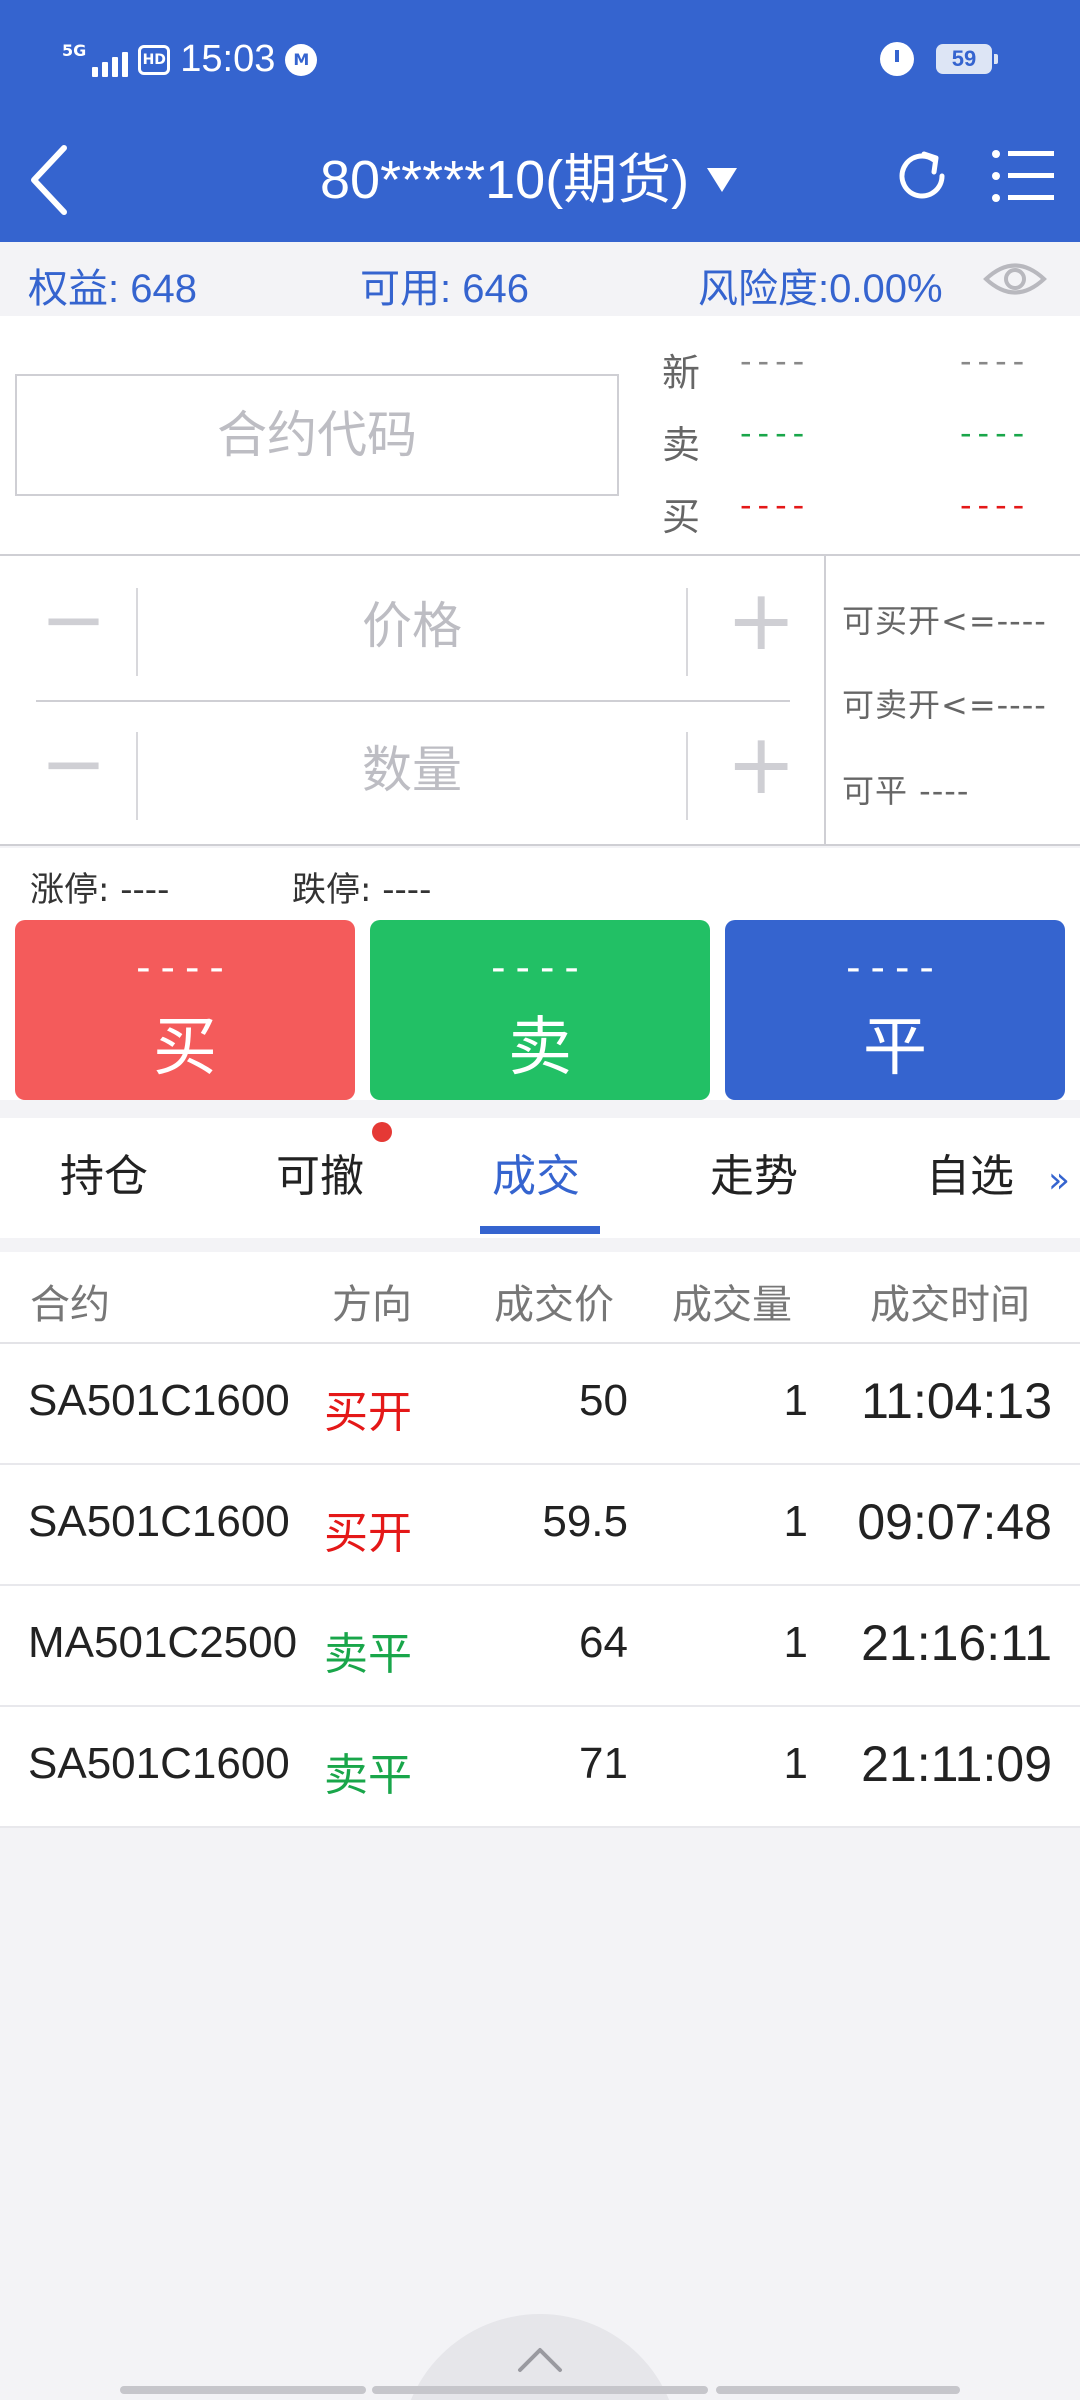 The height and width of the screenshot is (2400, 1080). Describe the element at coordinates (895, 1010) in the screenshot. I see `close-position-button: ---- 平` at that location.